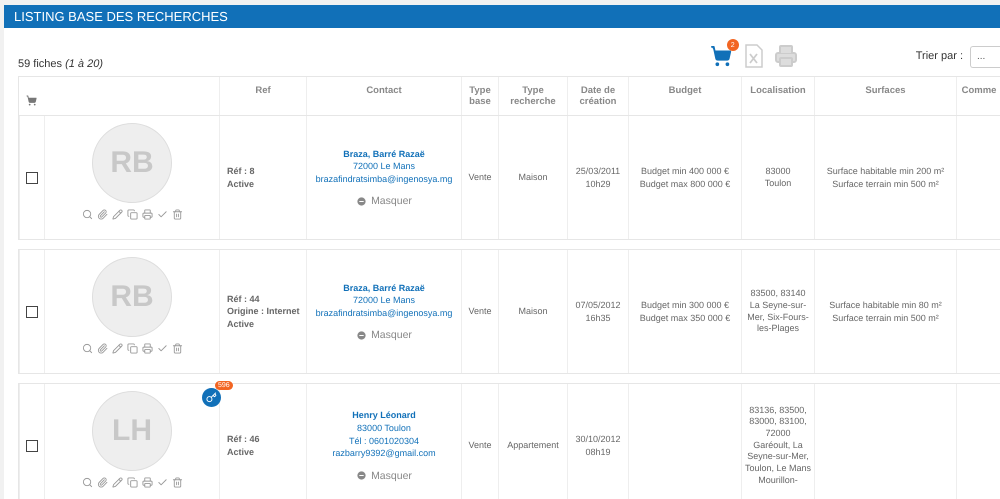 The height and width of the screenshot is (499, 1000). Describe the element at coordinates (61, 64) in the screenshot. I see `result-count: 59 fiches (1 à 20)` at that location.